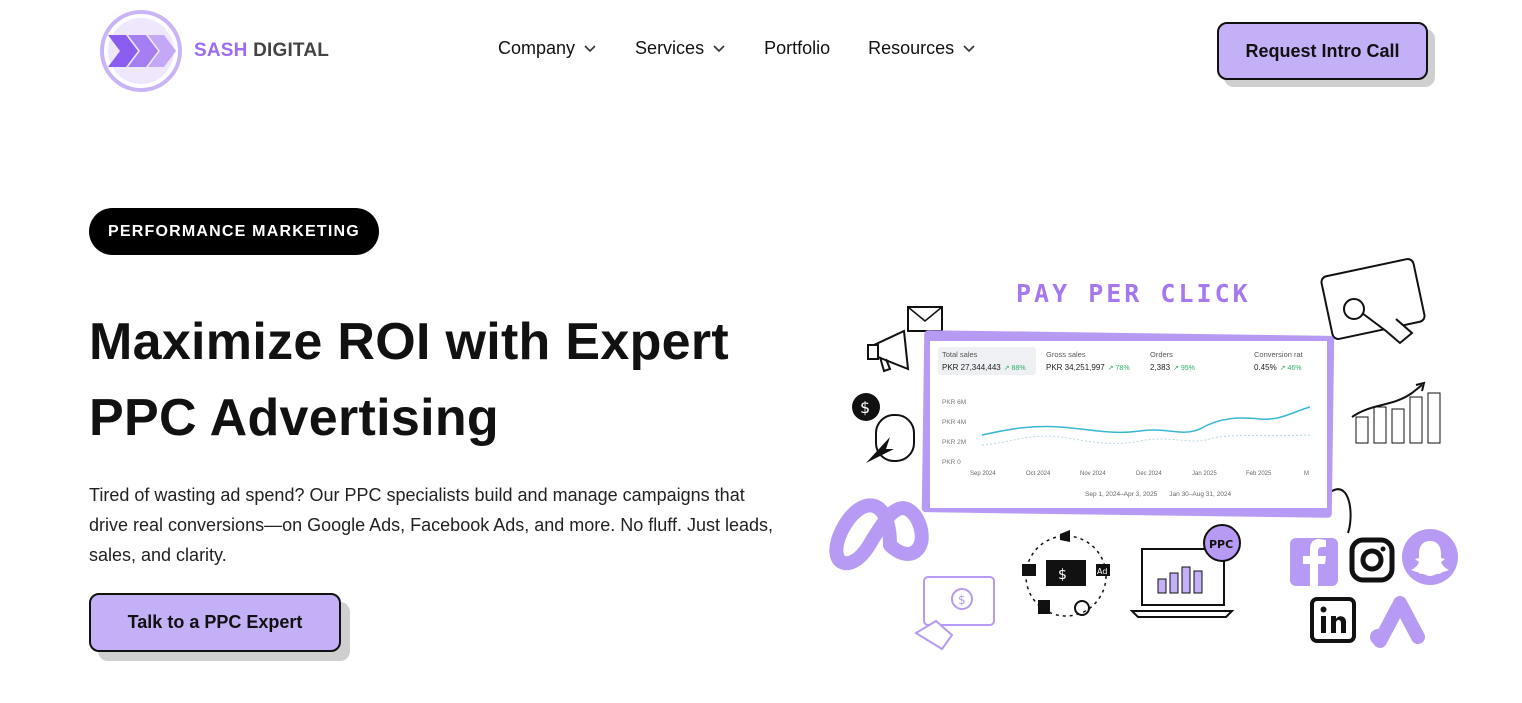 The height and width of the screenshot is (703, 1522). What do you see at coordinates (670, 48) in the screenshot?
I see `nav-item-label: Services` at bounding box center [670, 48].